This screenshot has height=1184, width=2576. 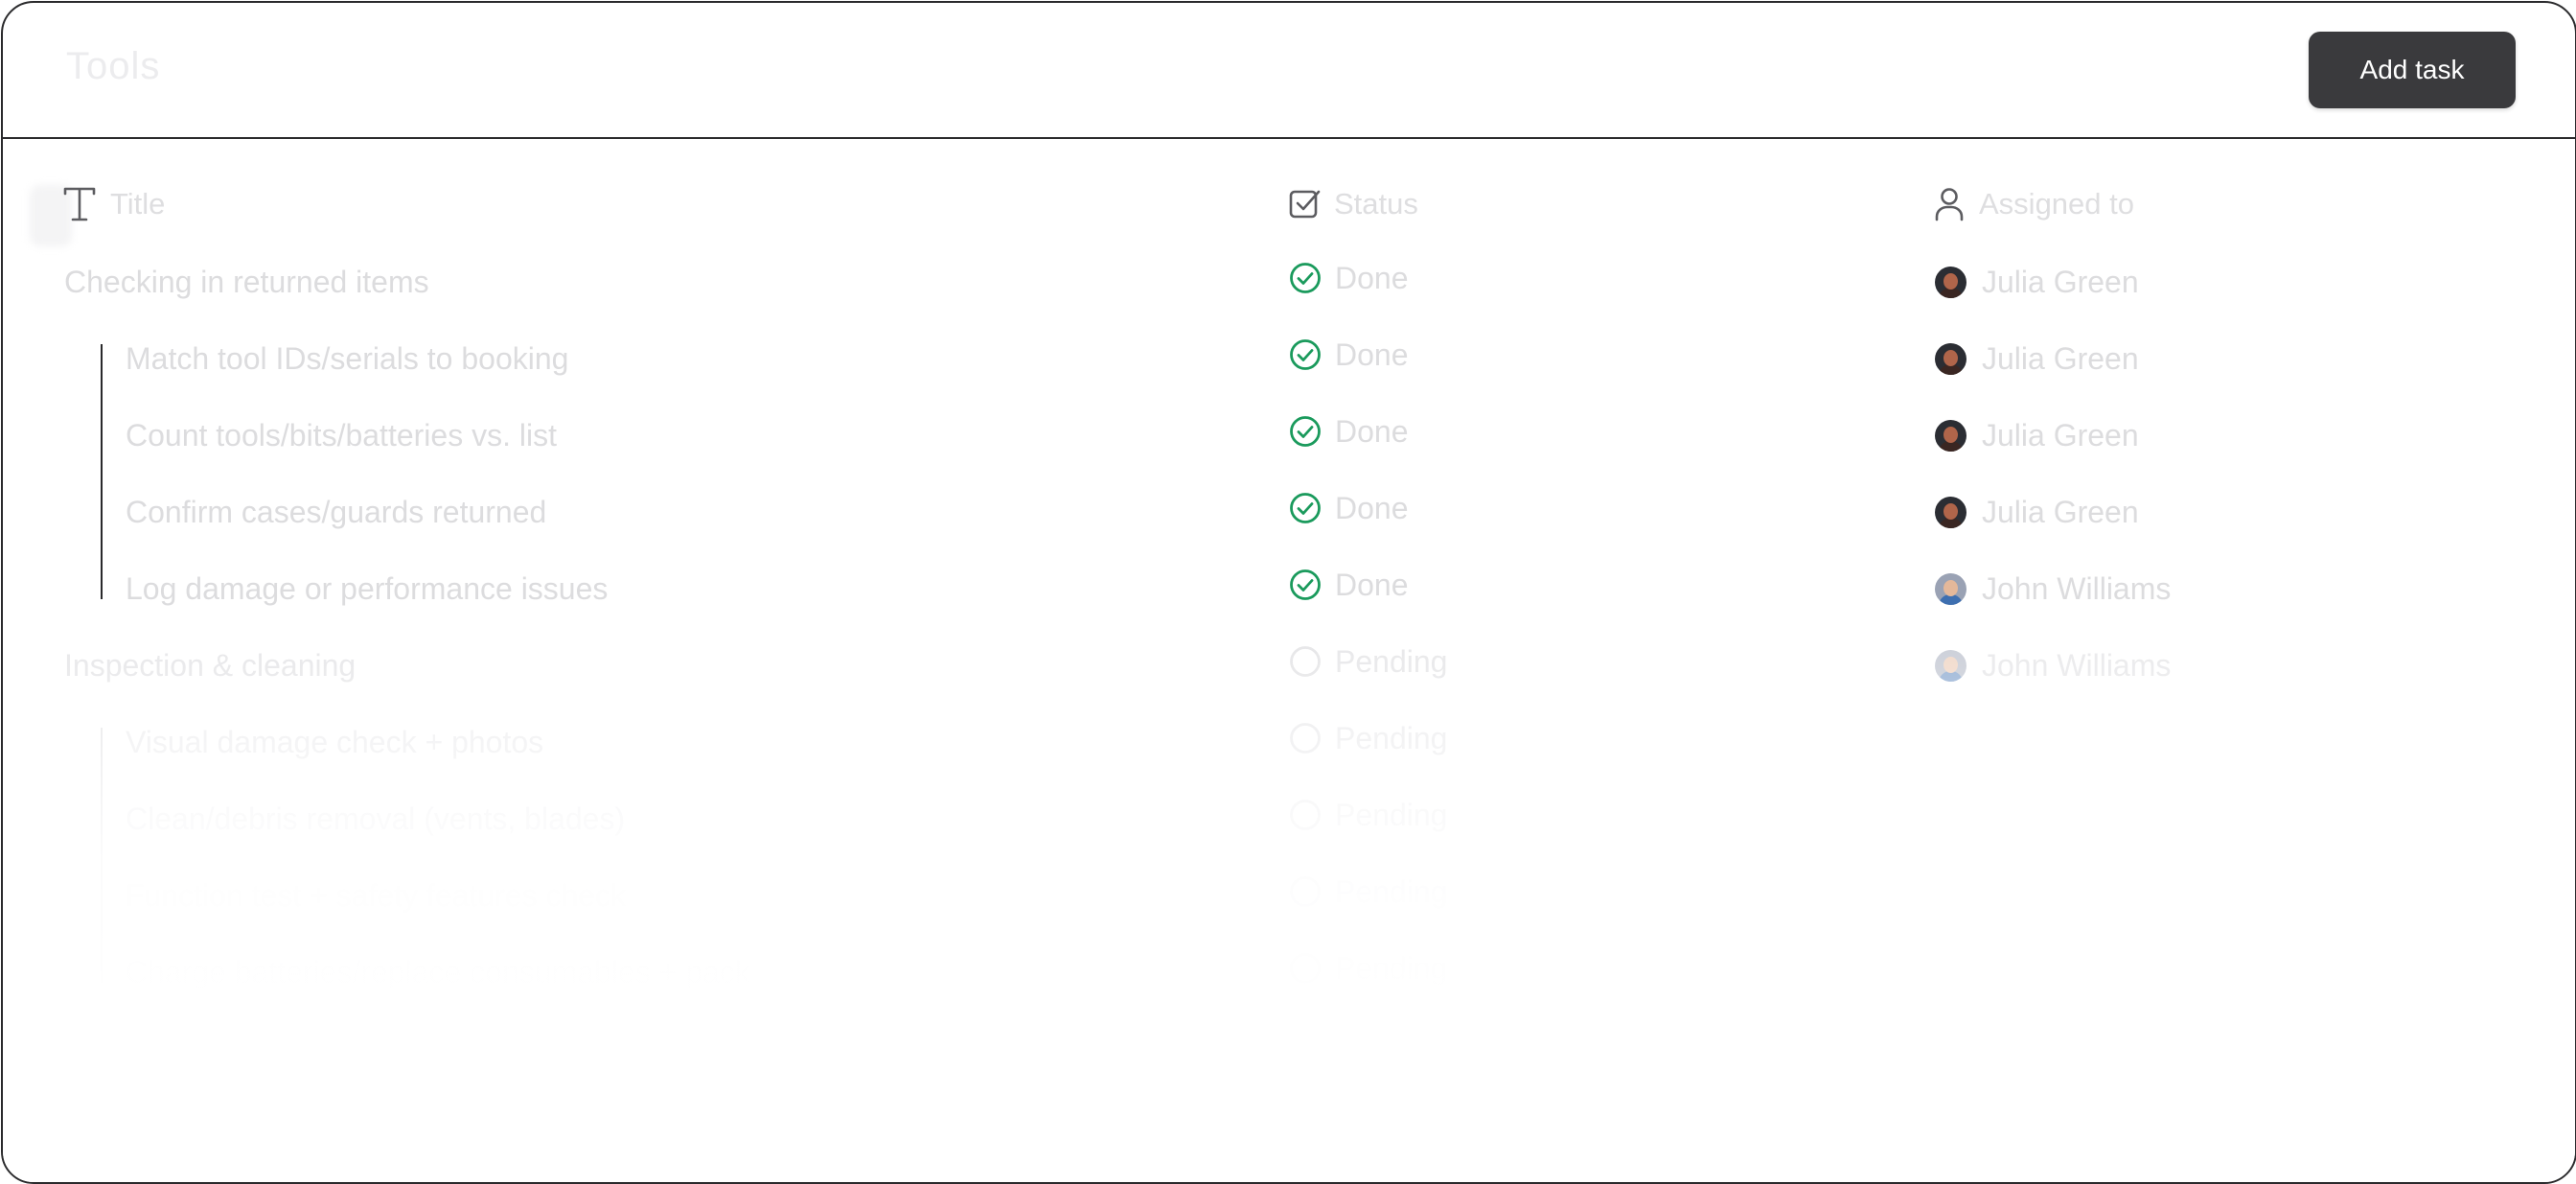 I want to click on header: Tools Add task, so click(x=1289, y=71).